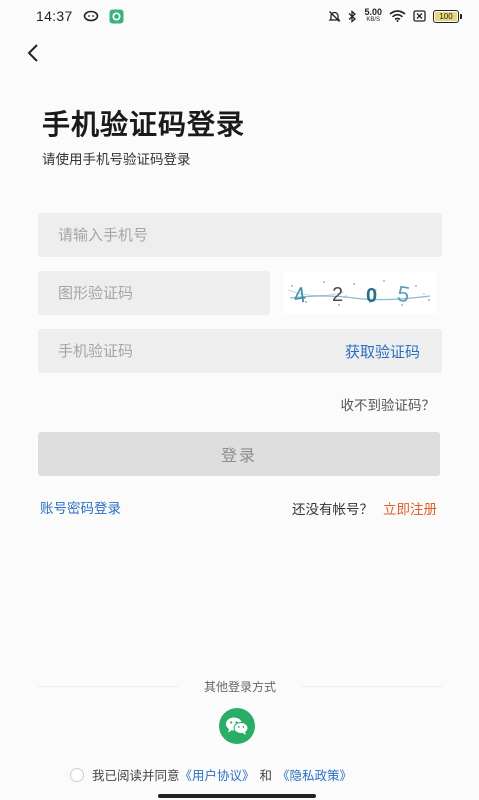  What do you see at coordinates (373, 12) in the screenshot?
I see `net-speed-value: 5.00` at bounding box center [373, 12].